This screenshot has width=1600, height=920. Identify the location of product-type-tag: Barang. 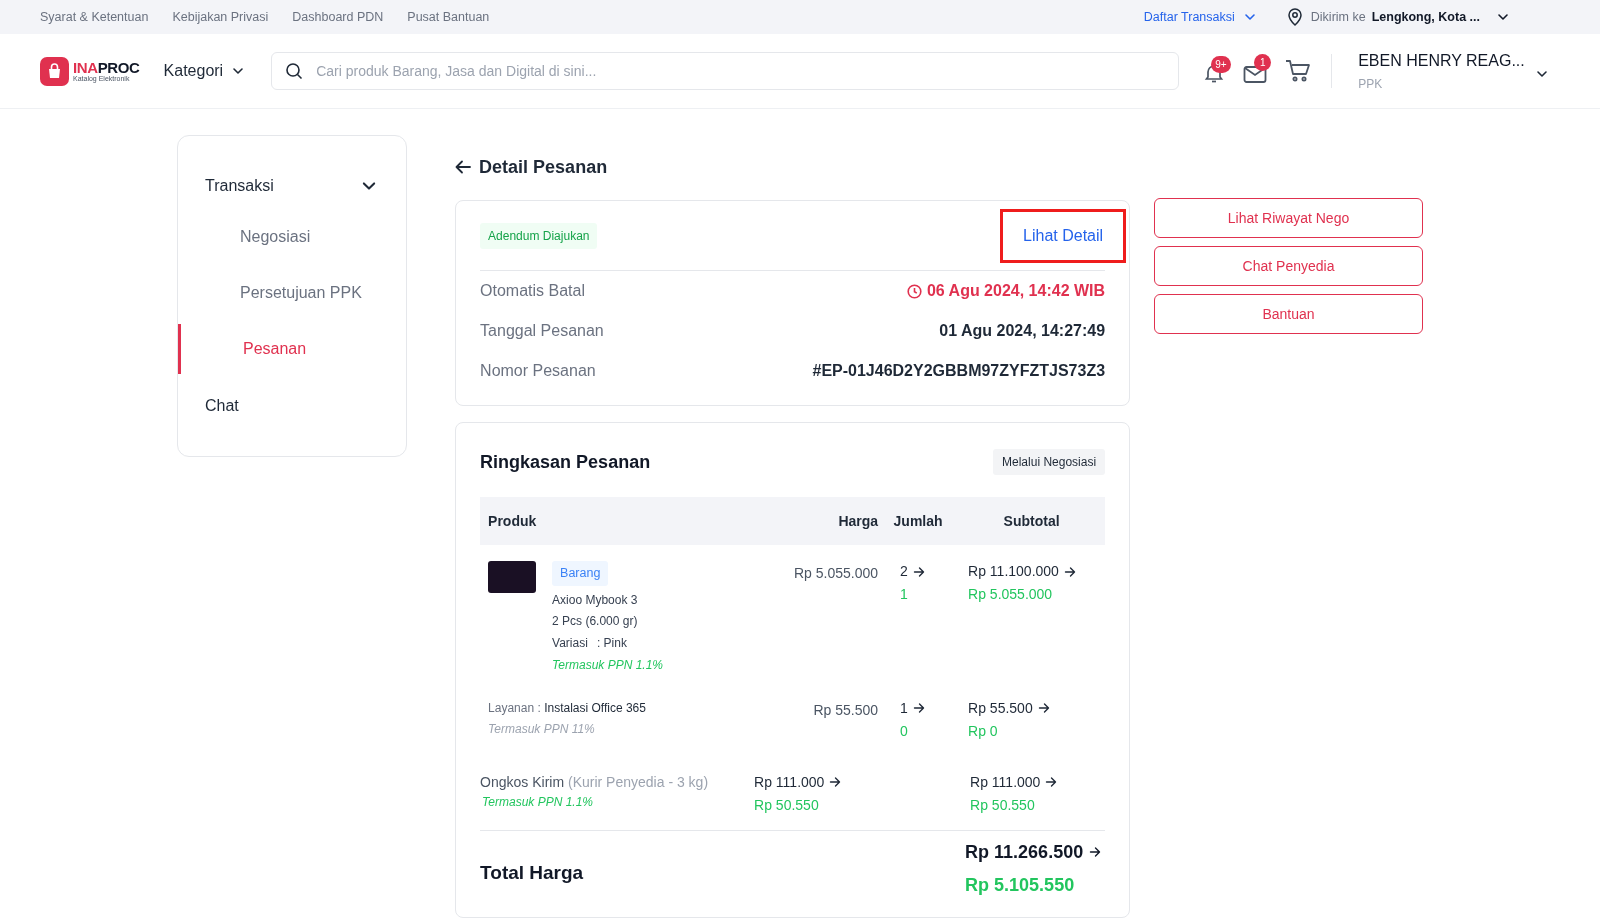
(580, 573).